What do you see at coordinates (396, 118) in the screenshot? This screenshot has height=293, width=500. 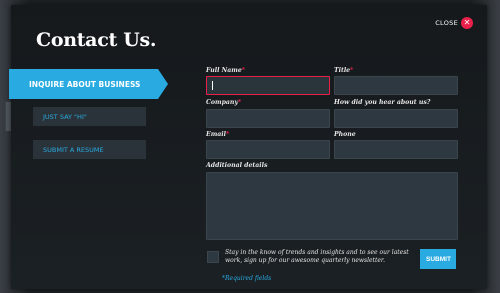 I see `heard-about-us-field` at bounding box center [396, 118].